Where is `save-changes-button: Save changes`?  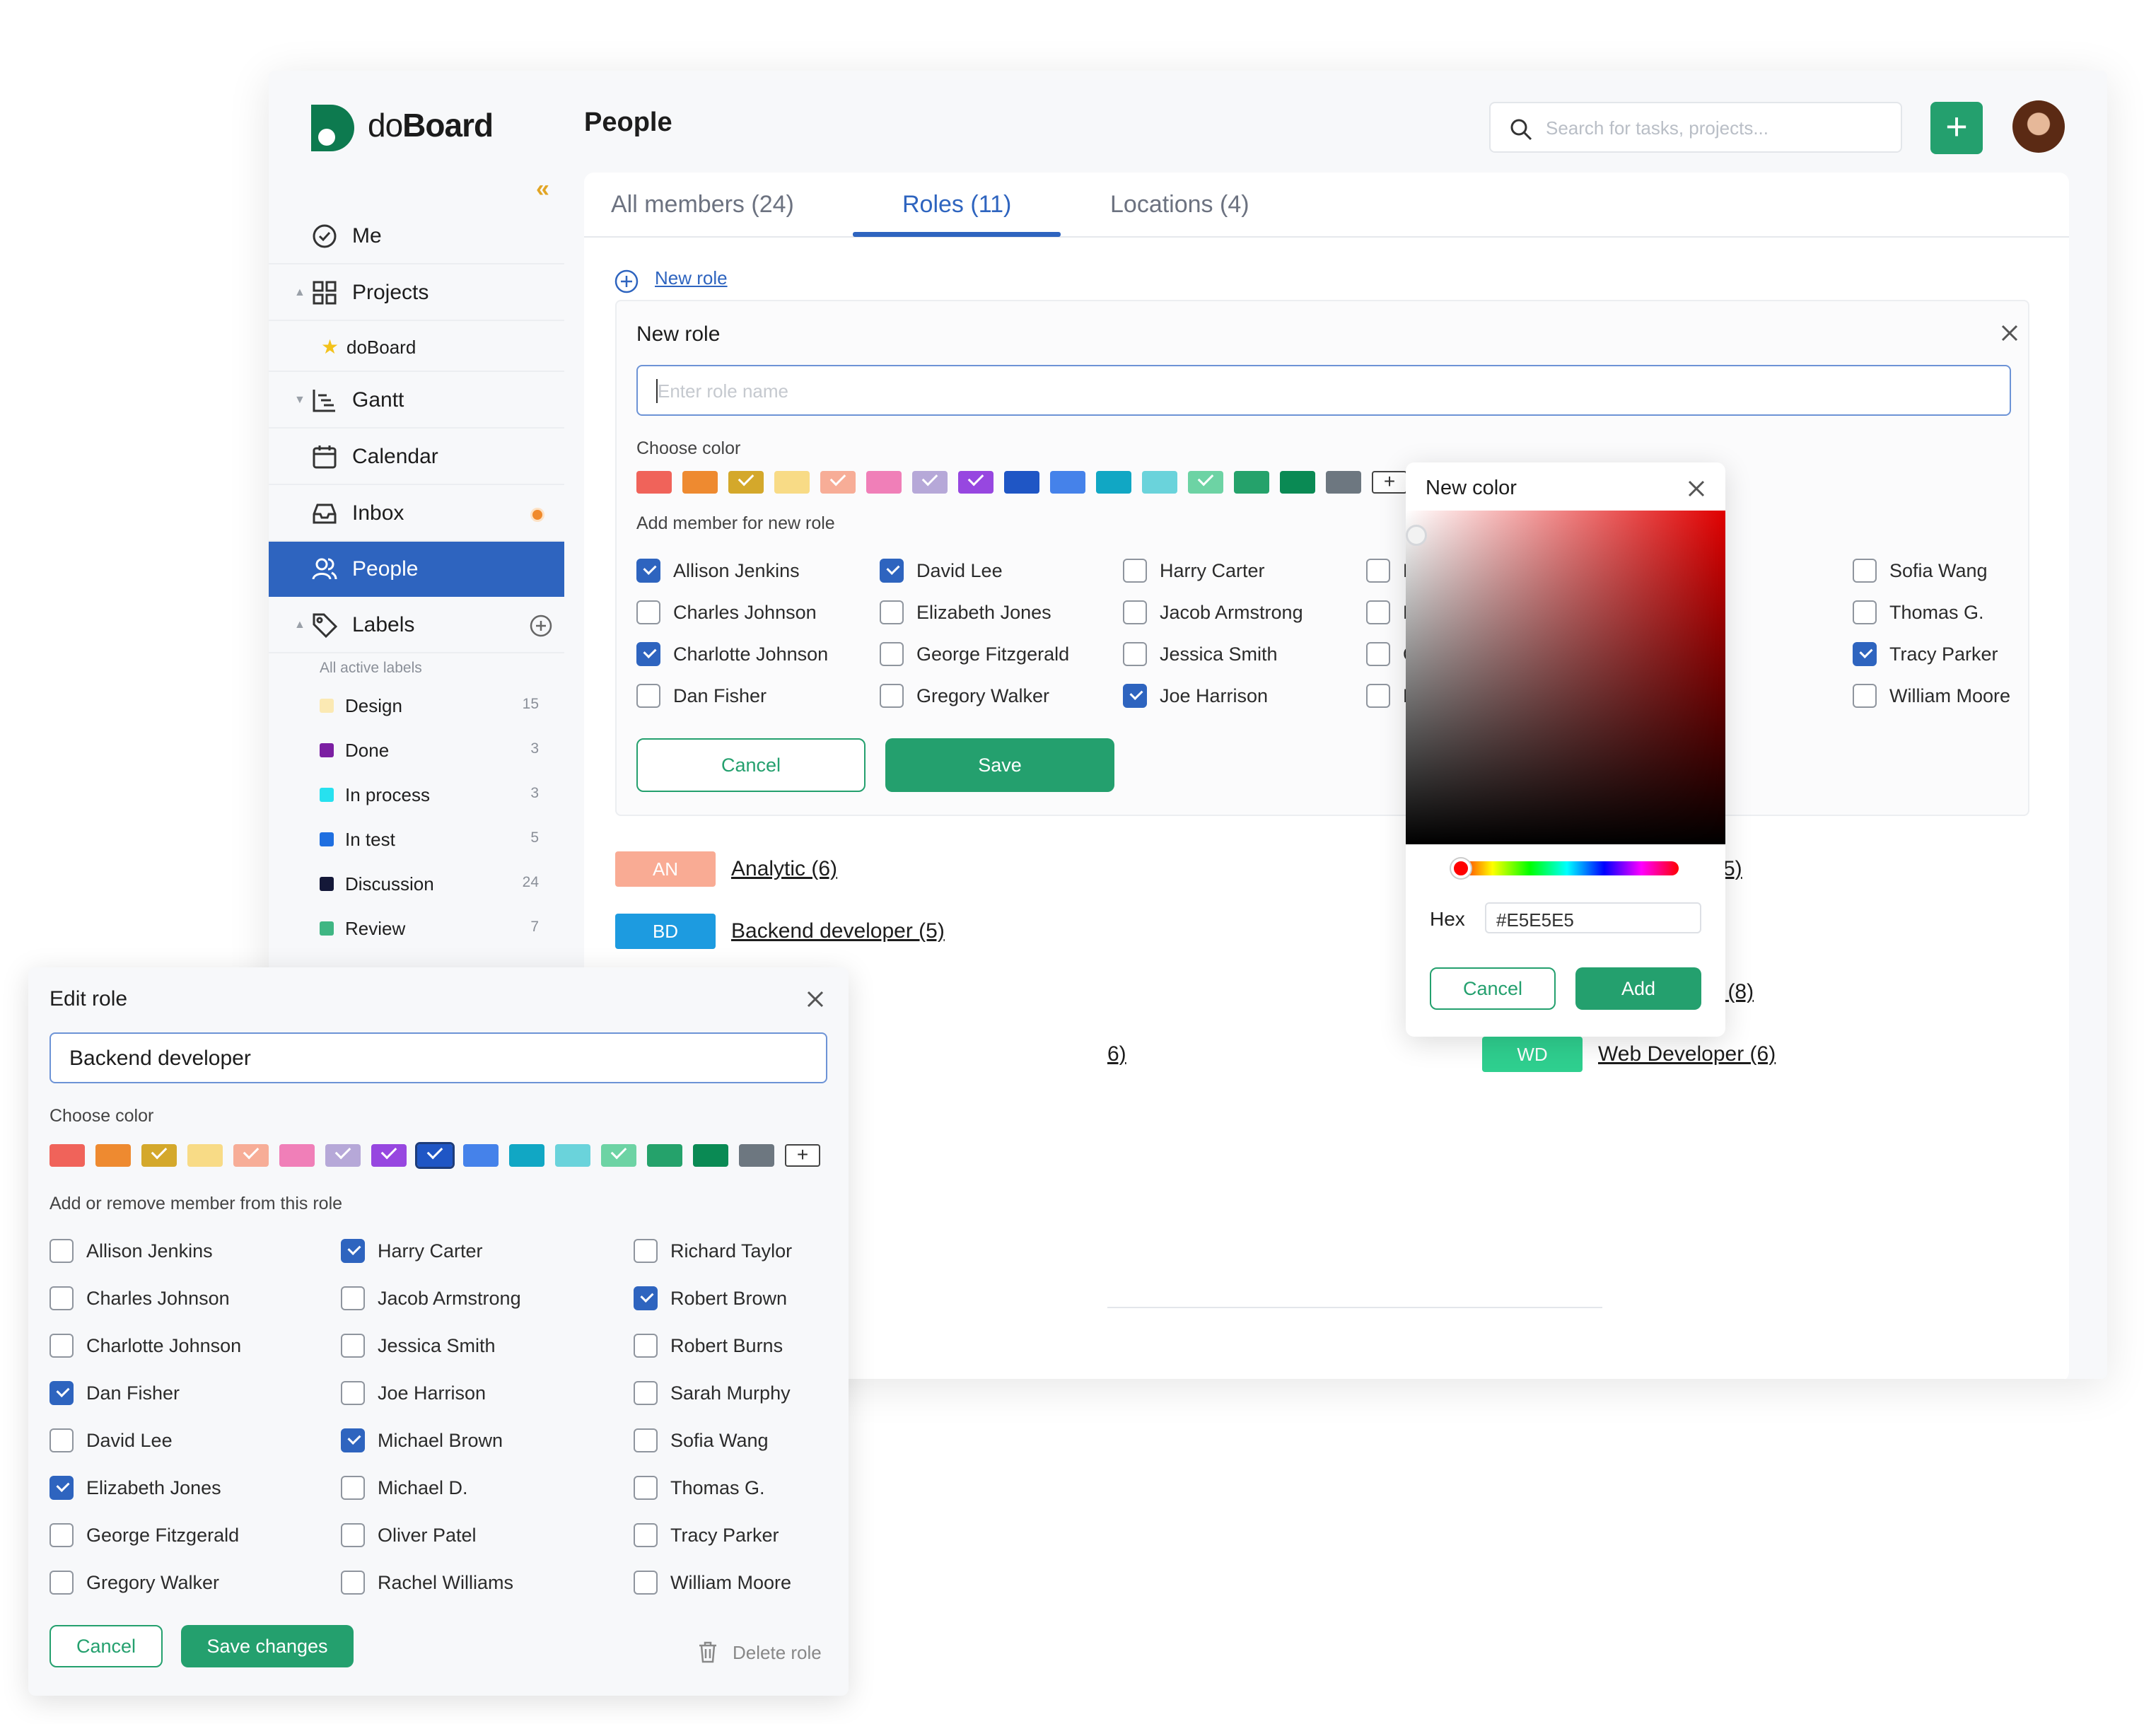 save-changes-button: Save changes is located at coordinates (267, 1646).